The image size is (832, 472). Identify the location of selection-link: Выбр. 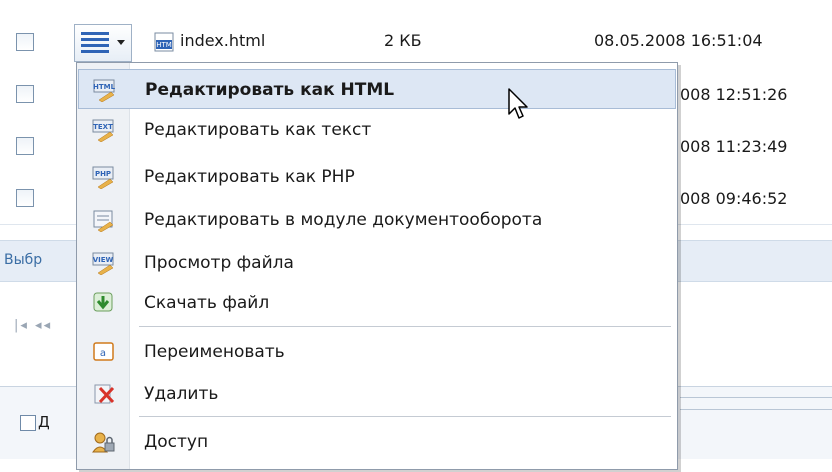
(23, 260).